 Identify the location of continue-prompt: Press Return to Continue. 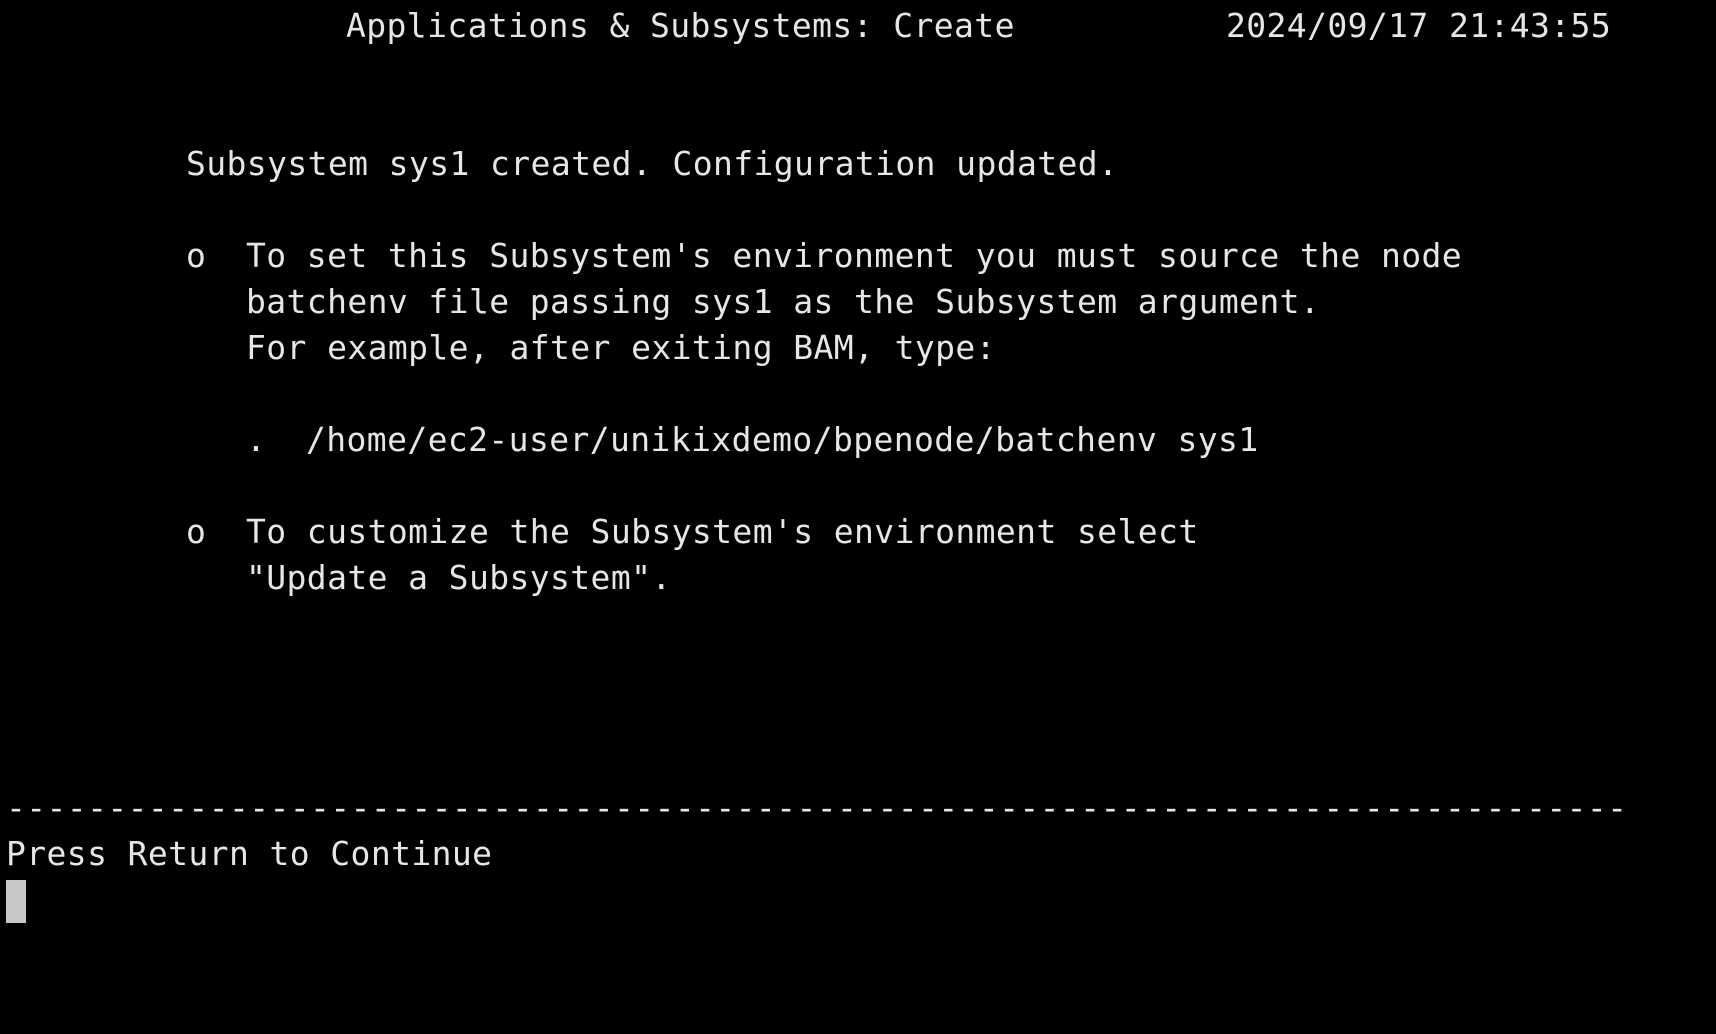
(249, 853).